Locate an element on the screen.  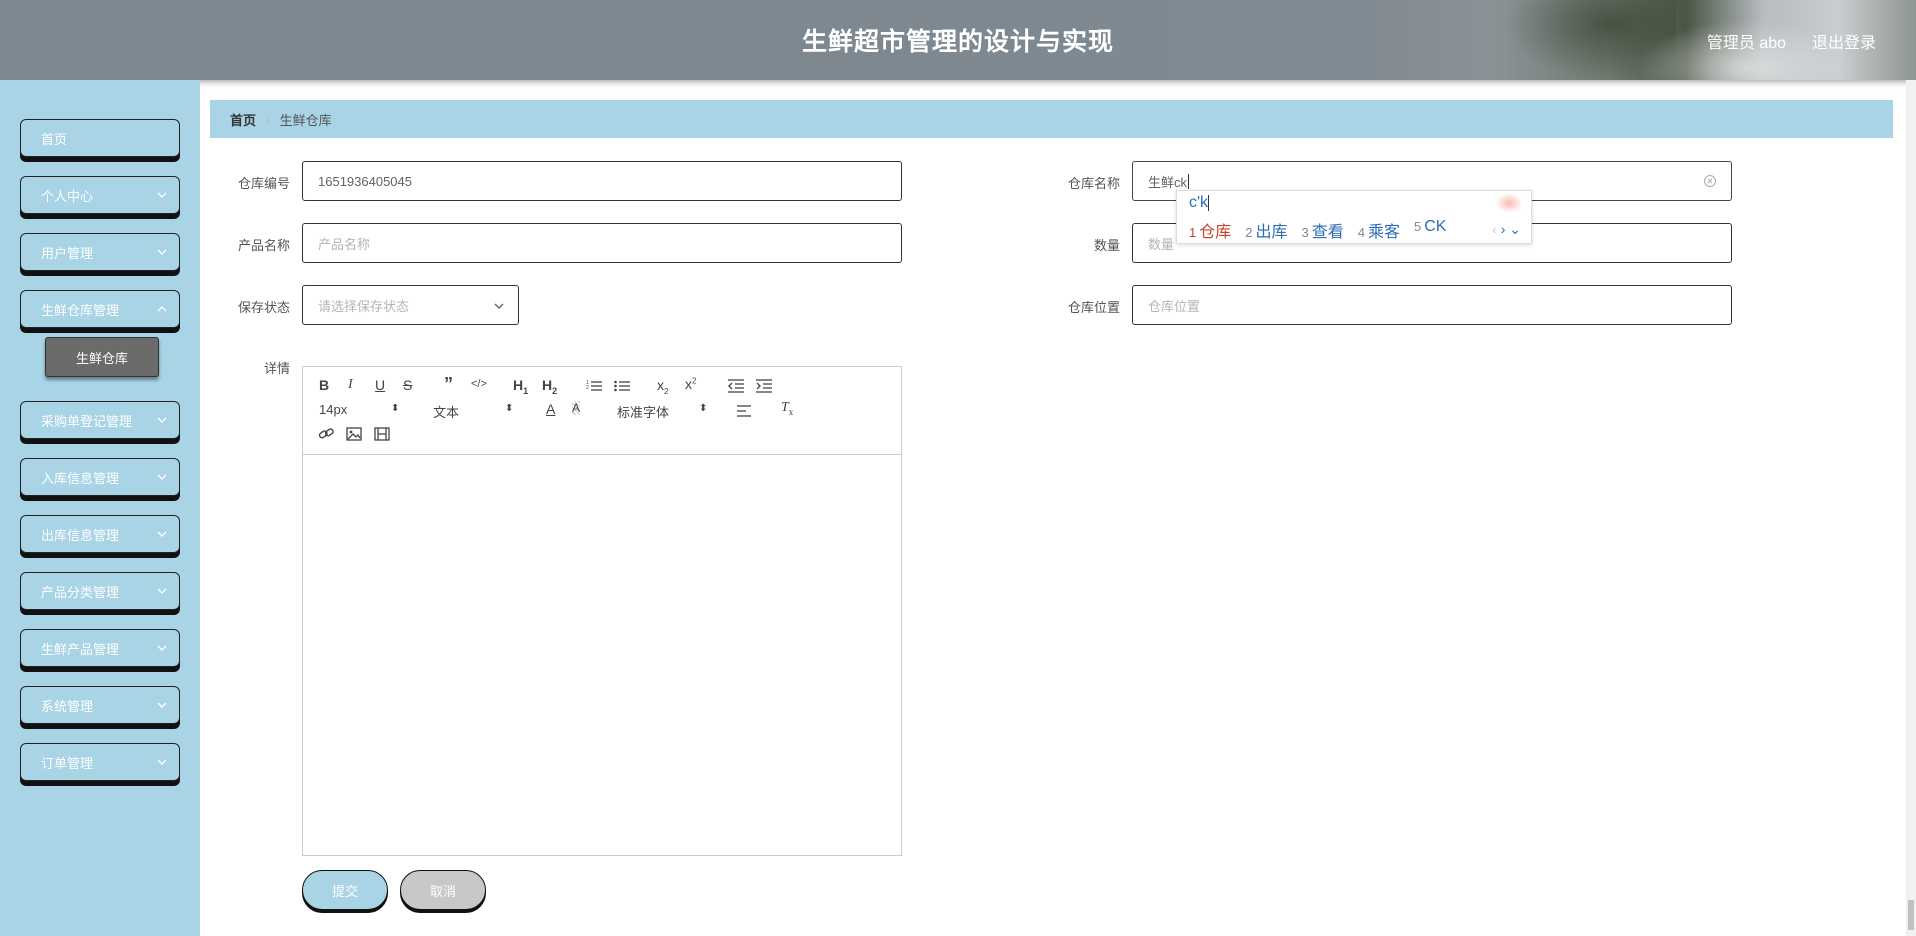
ime-candidate-text: 查看 is located at coordinates (1327, 232).